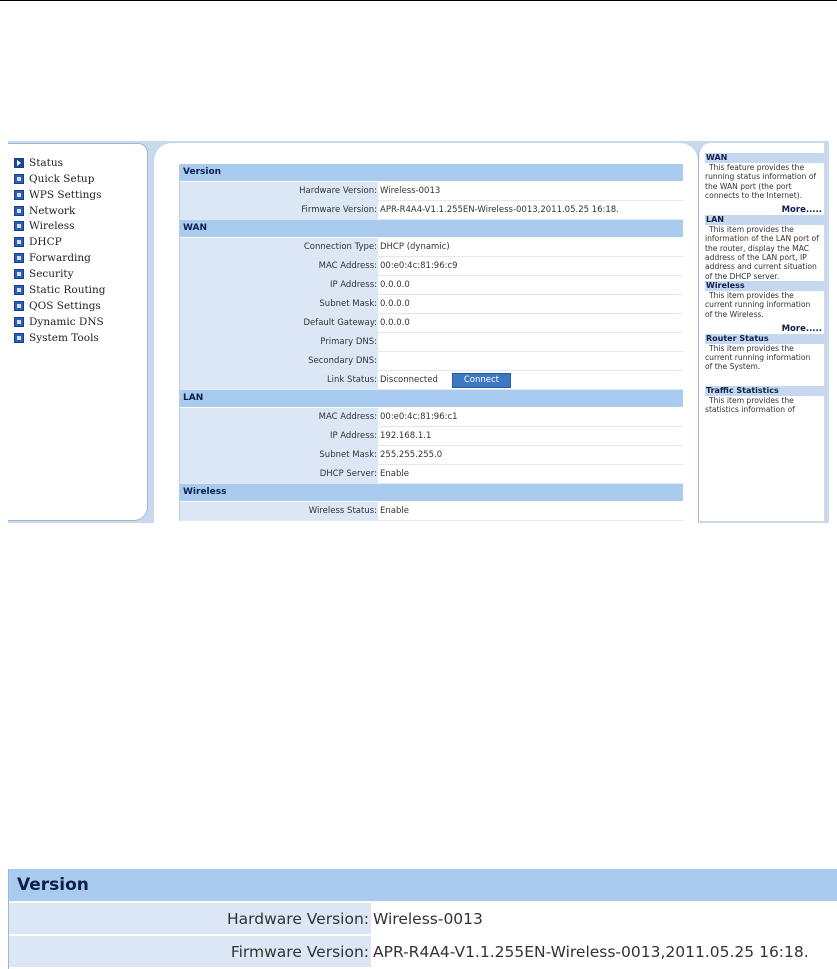  What do you see at coordinates (38, 242) in the screenshot?
I see `sidebar-item-dhcp: DHCP` at bounding box center [38, 242].